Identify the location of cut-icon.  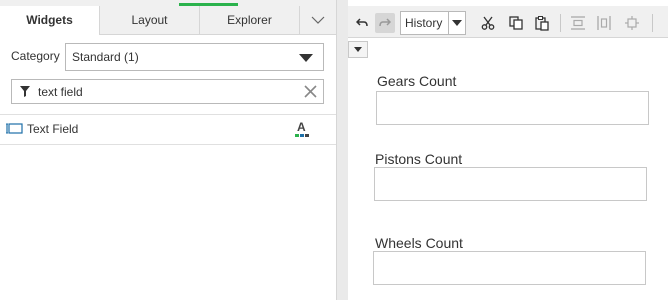
(488, 23).